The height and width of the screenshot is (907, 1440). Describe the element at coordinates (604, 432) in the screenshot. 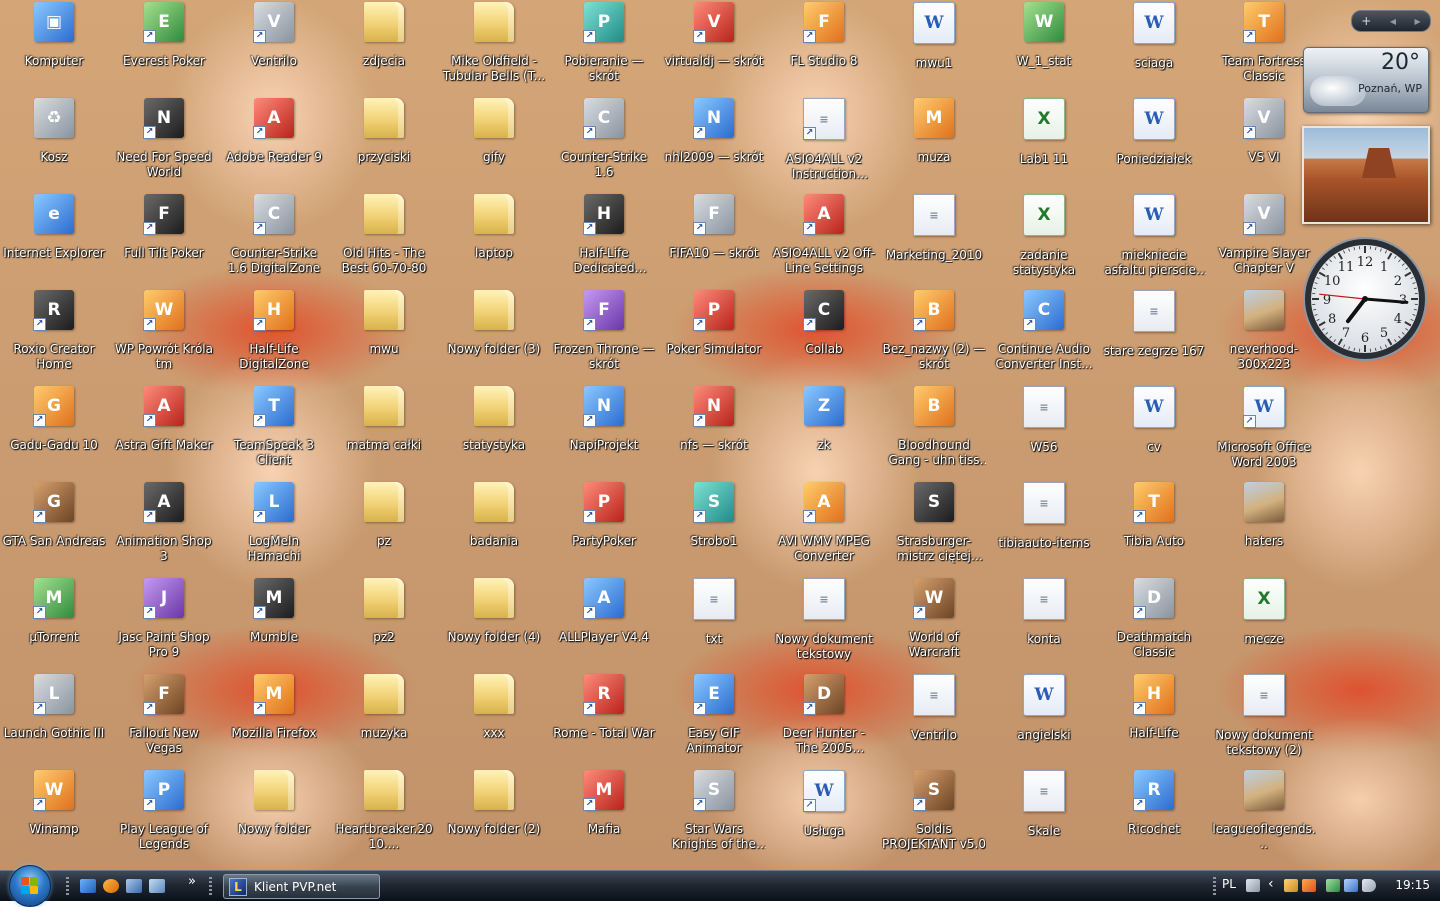

I see `desktop-icon-napiprojekt: NNapiProjekt` at that location.